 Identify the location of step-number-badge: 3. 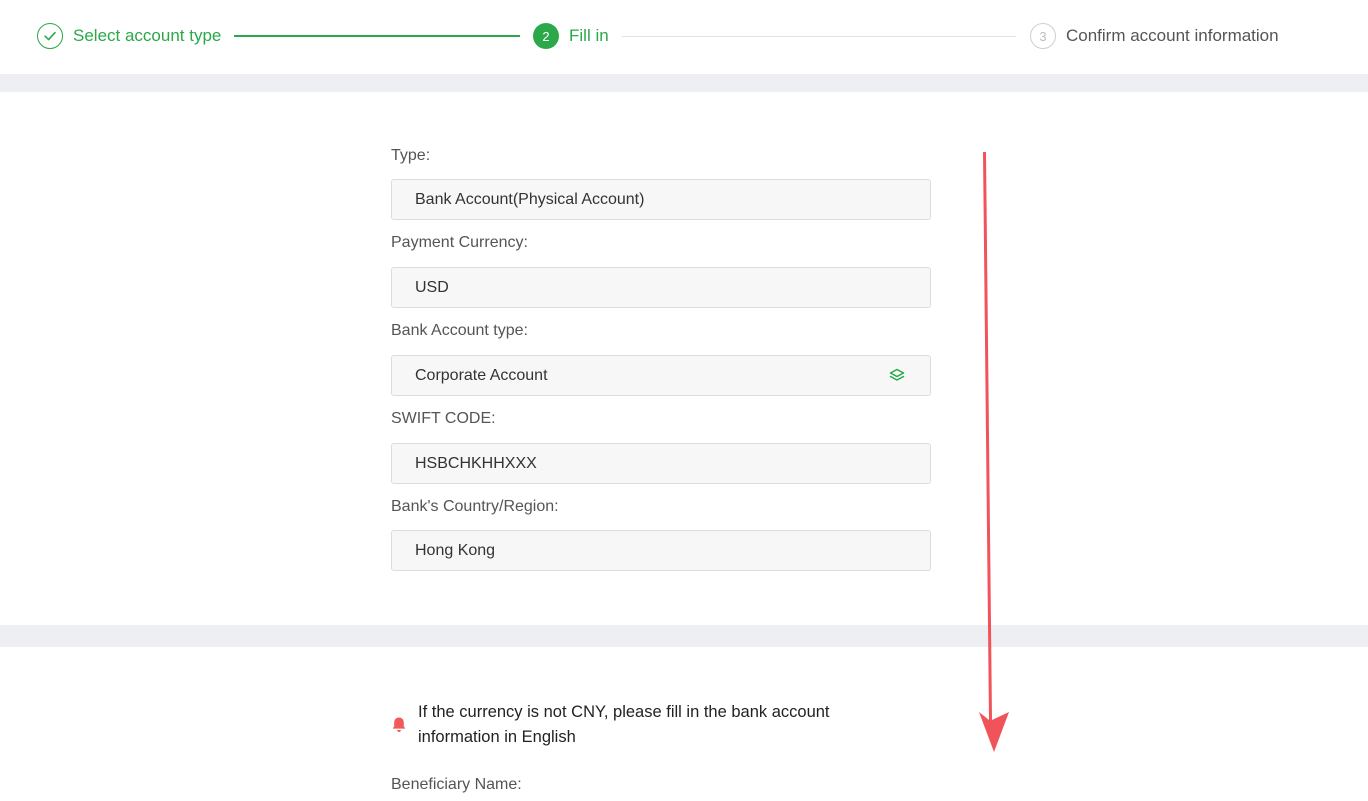
(1043, 36).